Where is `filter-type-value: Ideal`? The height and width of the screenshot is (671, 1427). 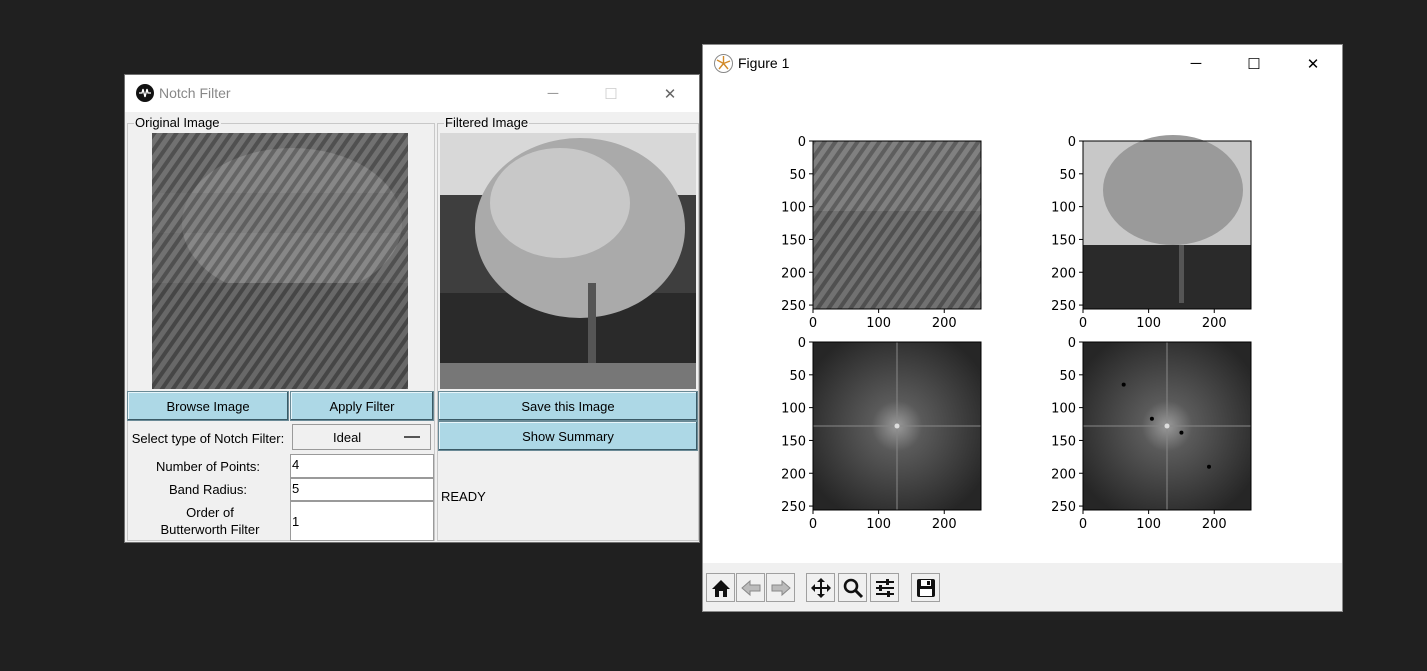
filter-type-value: Ideal is located at coordinates (347, 437).